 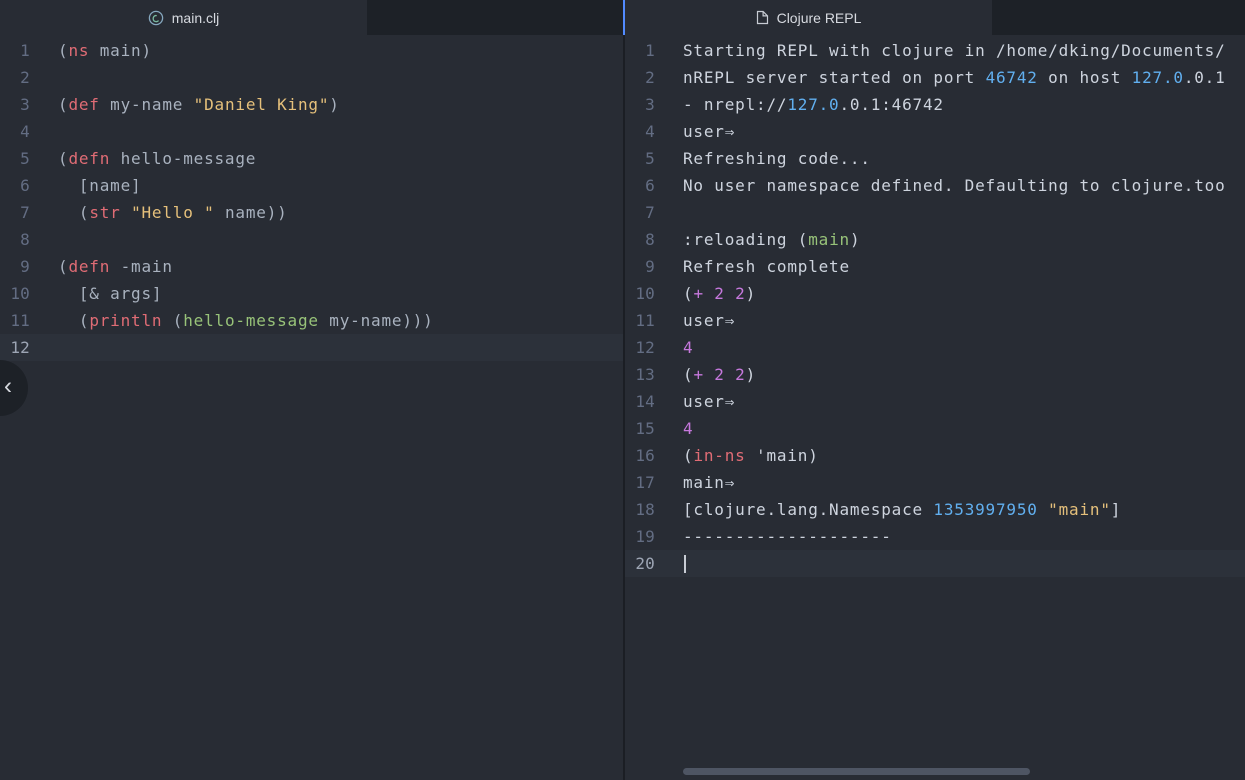 I want to click on code-text: main⇒, so click(x=695, y=482).